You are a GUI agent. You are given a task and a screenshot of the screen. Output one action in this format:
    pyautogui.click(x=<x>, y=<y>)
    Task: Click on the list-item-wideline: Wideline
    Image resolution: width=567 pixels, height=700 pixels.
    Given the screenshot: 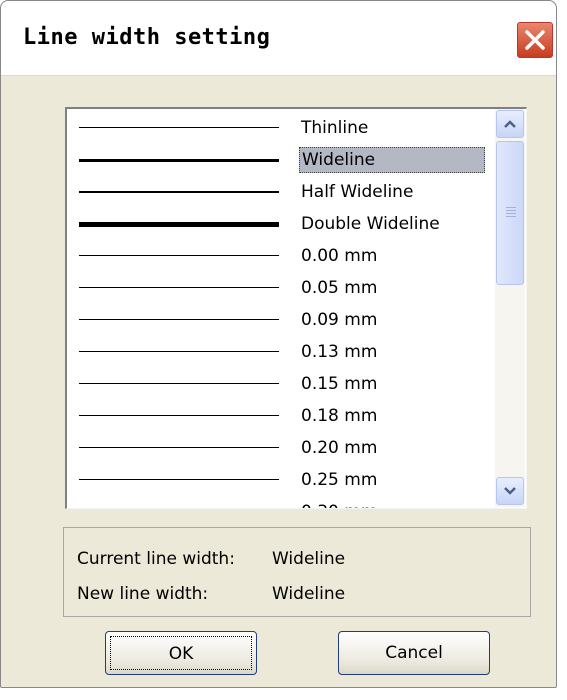 What is the action you would take?
    pyautogui.click(x=280, y=159)
    